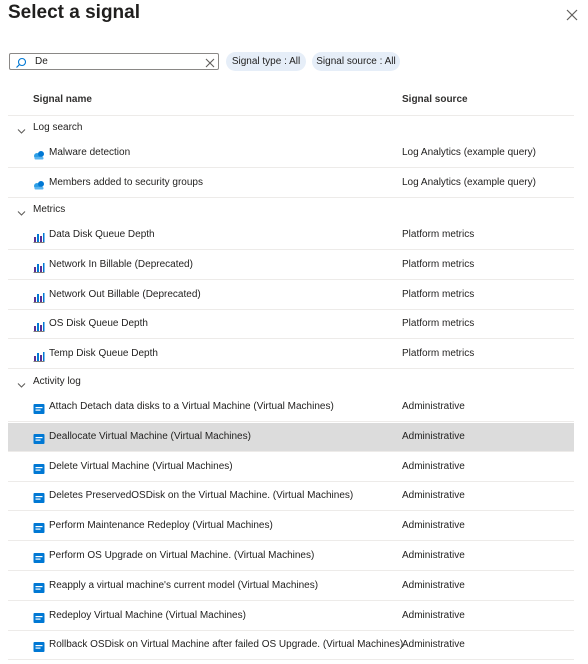 The image size is (588, 664). Describe the element at coordinates (291, 235) in the screenshot. I see `signal-row: Data Disk Queue Depth Platform metrics` at that location.